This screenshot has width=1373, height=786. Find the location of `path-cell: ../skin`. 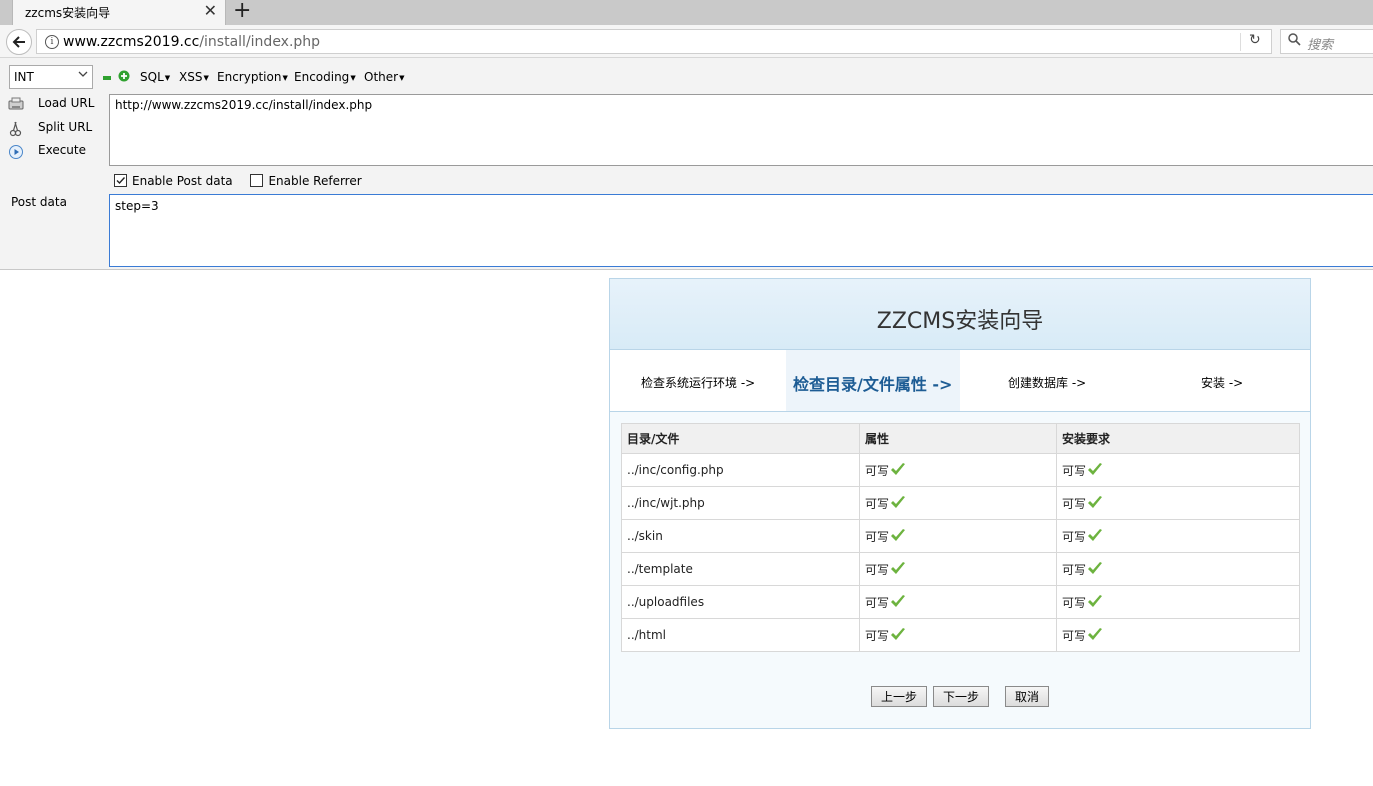

path-cell: ../skin is located at coordinates (740, 536).